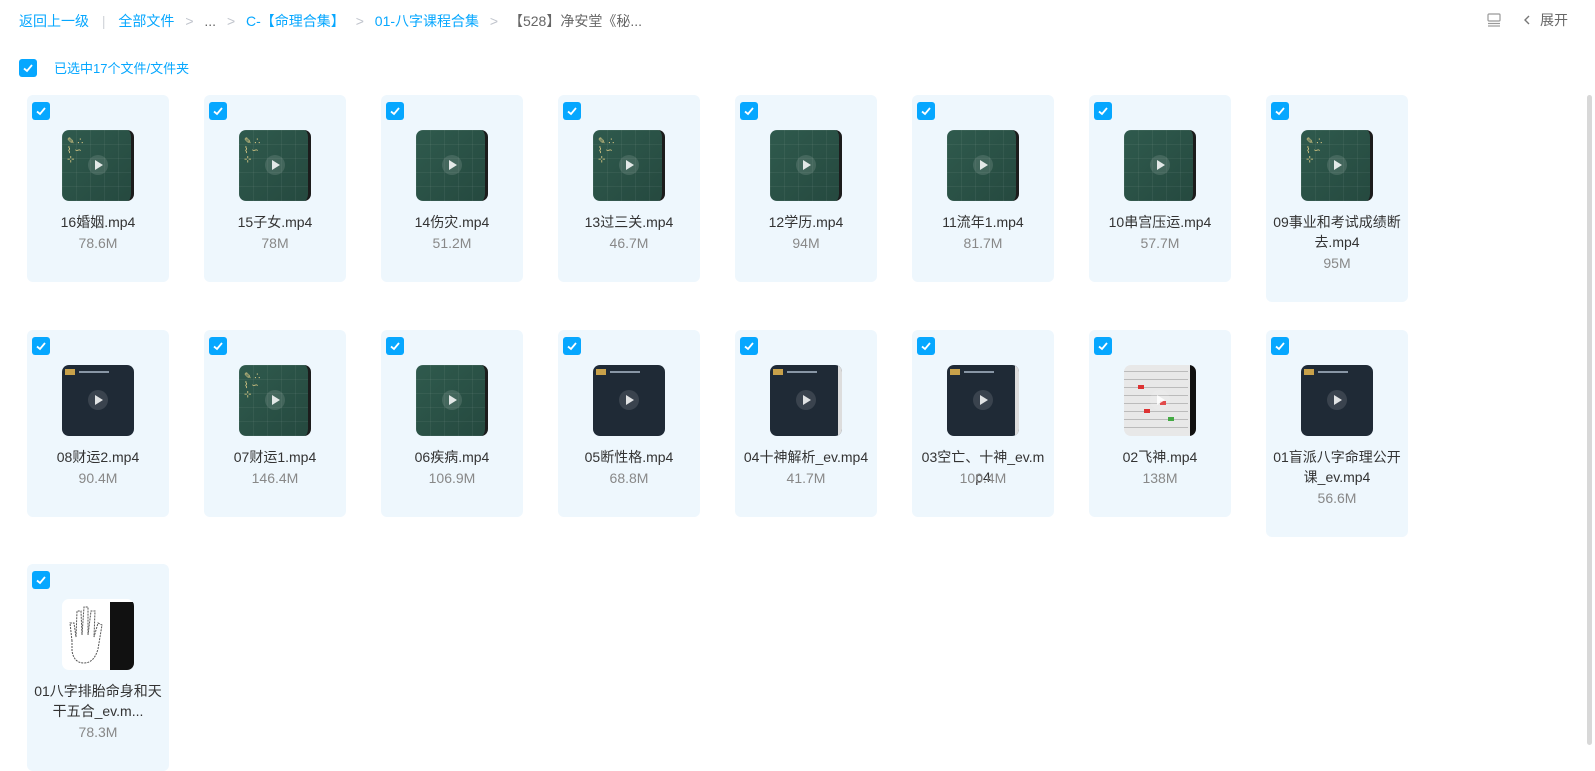 The width and height of the screenshot is (1595, 771). I want to click on file-size: 81.7M, so click(983, 243).